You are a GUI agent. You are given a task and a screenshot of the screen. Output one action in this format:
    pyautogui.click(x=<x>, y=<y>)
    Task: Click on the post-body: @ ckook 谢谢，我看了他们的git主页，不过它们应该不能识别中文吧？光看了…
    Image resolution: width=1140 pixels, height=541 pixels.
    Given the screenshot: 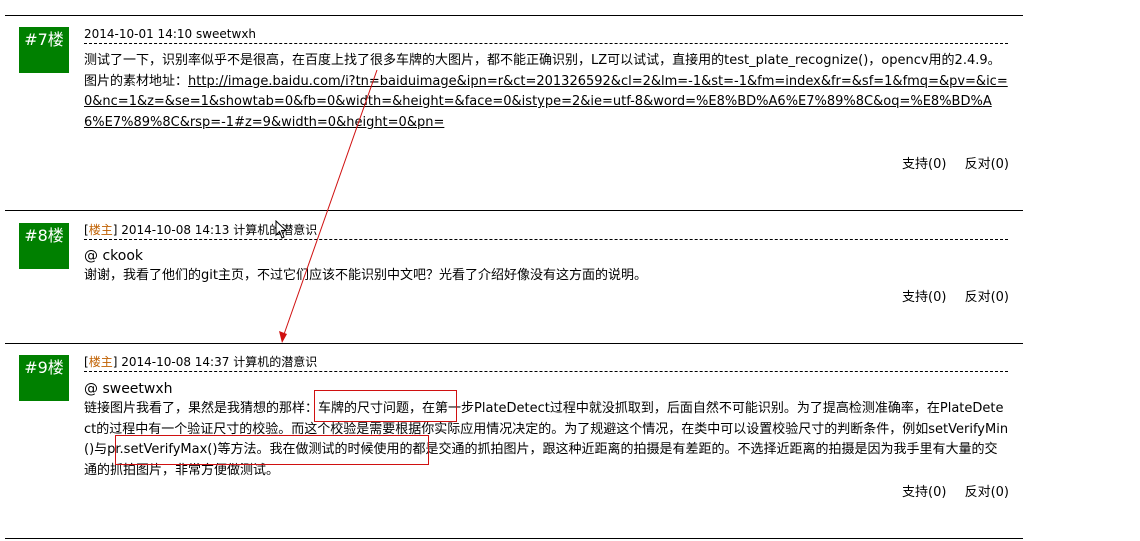 What is the action you would take?
    pyautogui.click(x=547, y=266)
    